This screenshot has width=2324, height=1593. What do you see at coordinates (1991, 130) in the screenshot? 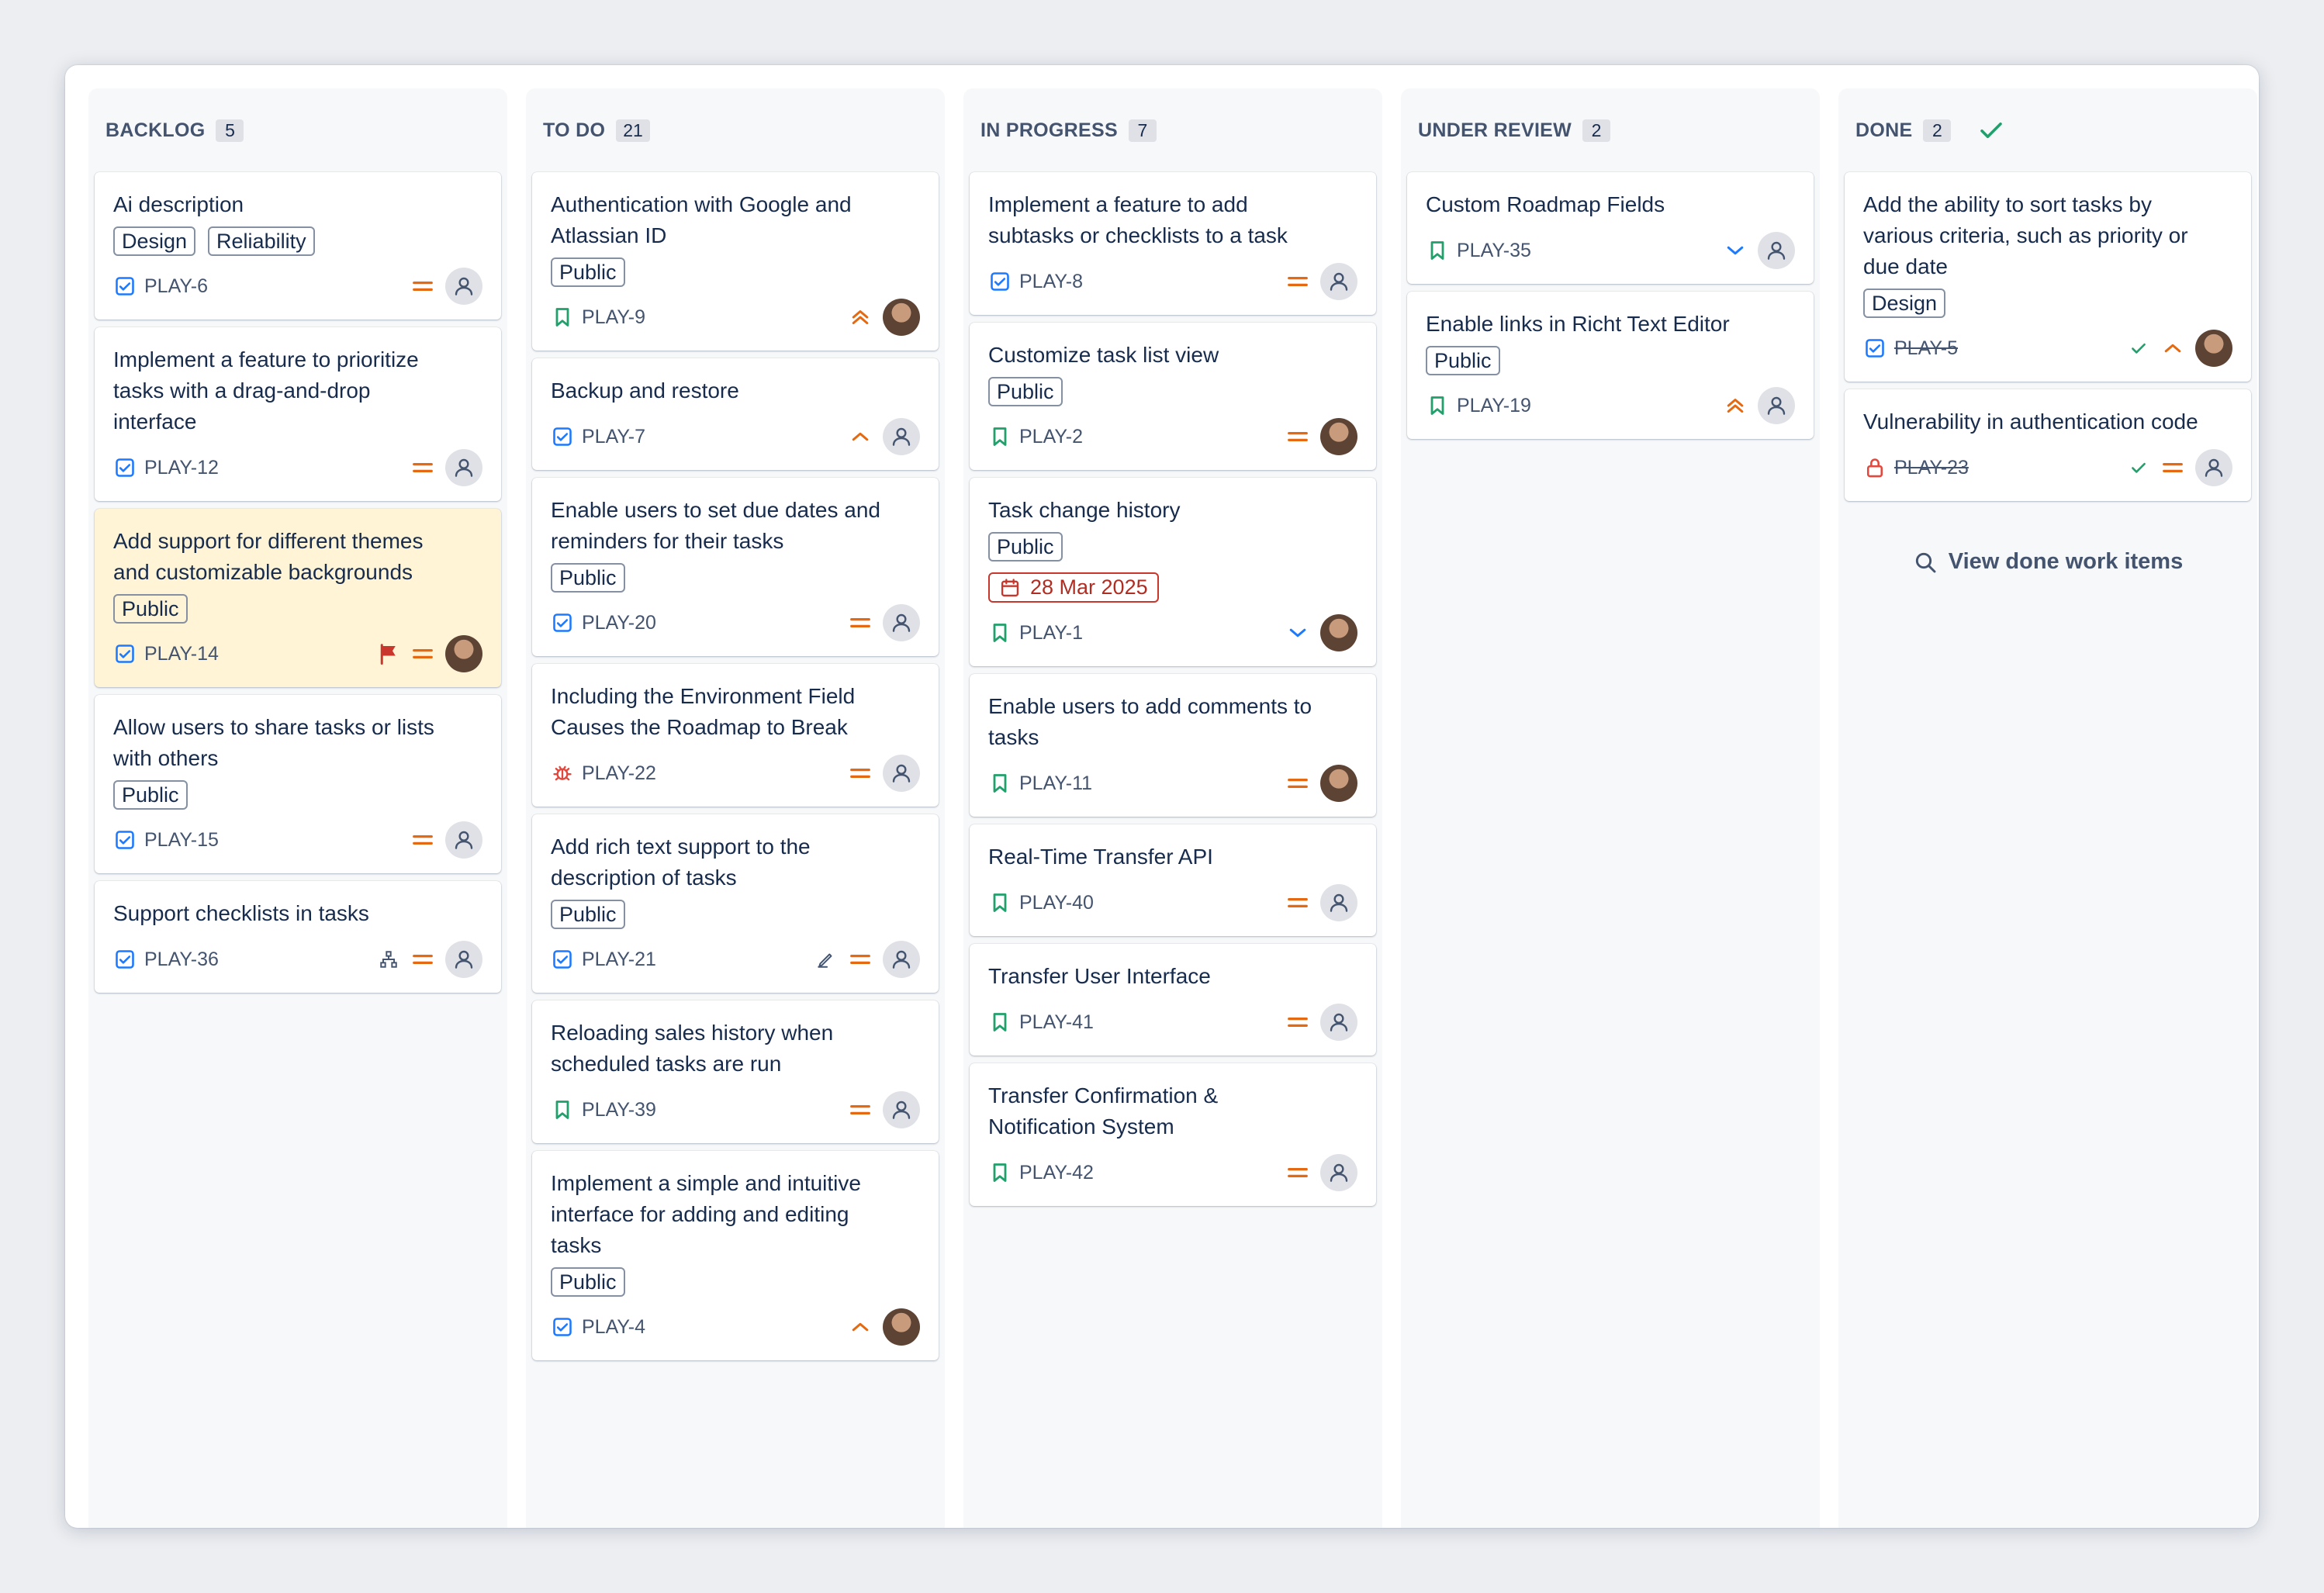
I see `done-check-icon` at bounding box center [1991, 130].